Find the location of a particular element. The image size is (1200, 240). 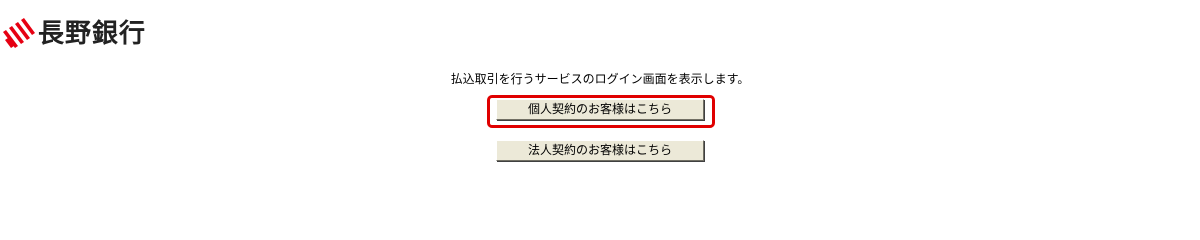

bank-name: 長野銀行 is located at coordinates (92, 34).